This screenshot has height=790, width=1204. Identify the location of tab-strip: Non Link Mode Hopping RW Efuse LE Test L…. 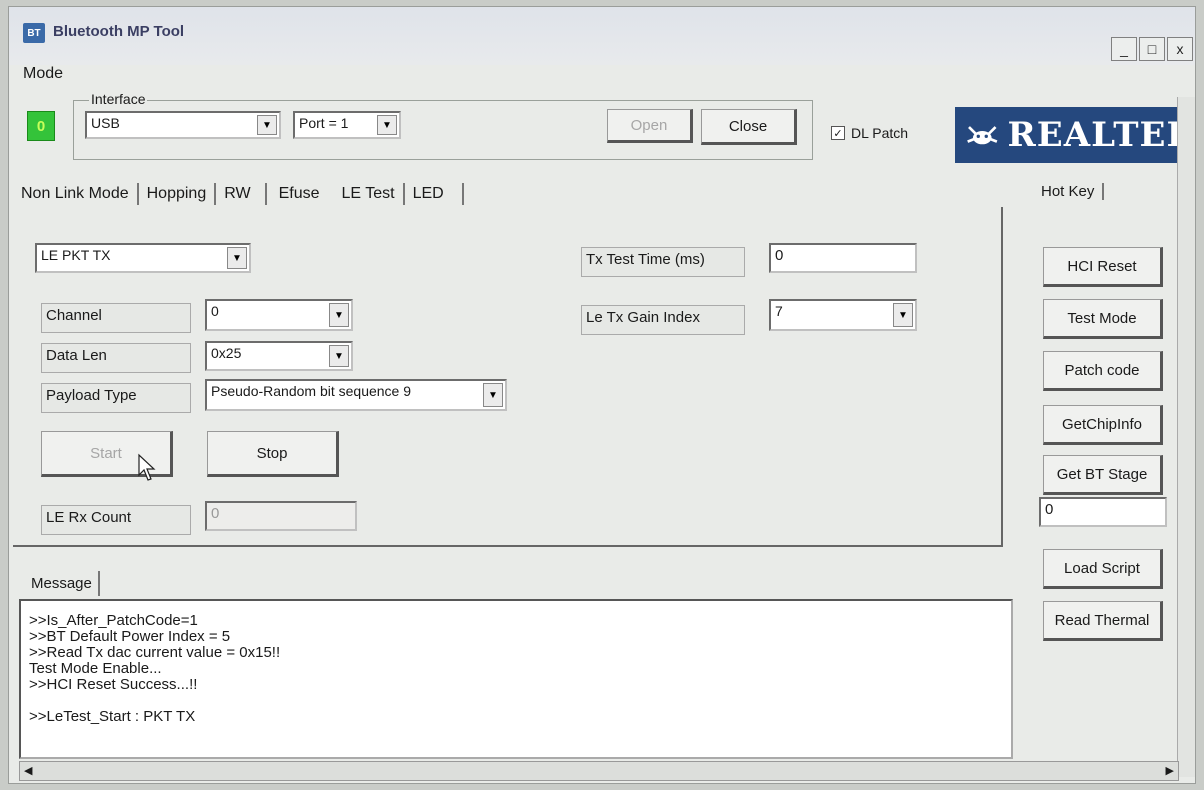
(238, 194).